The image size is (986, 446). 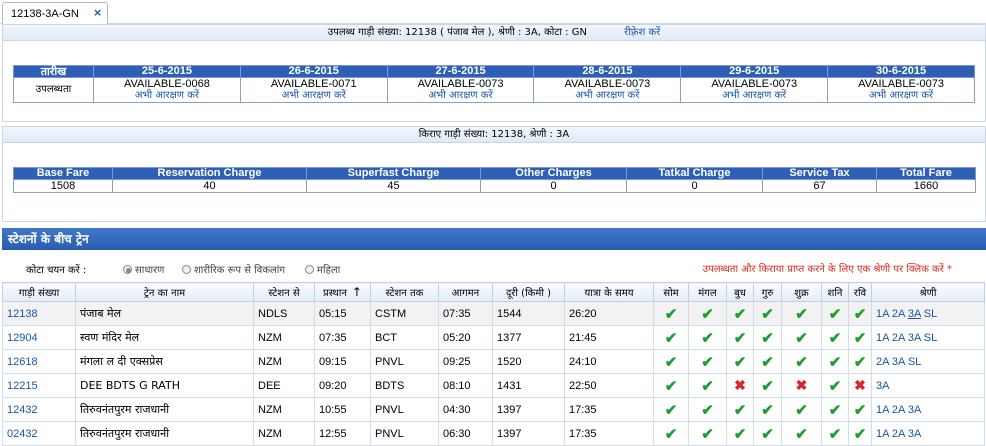 What do you see at coordinates (694, 186) in the screenshot?
I see `fare-value: 0` at bounding box center [694, 186].